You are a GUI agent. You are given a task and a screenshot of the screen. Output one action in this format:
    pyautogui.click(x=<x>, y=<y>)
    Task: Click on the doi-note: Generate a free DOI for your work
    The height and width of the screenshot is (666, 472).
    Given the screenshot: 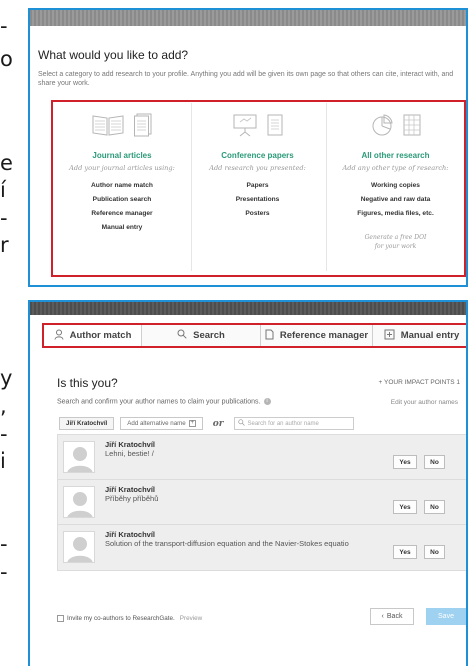 What is the action you would take?
    pyautogui.click(x=395, y=242)
    